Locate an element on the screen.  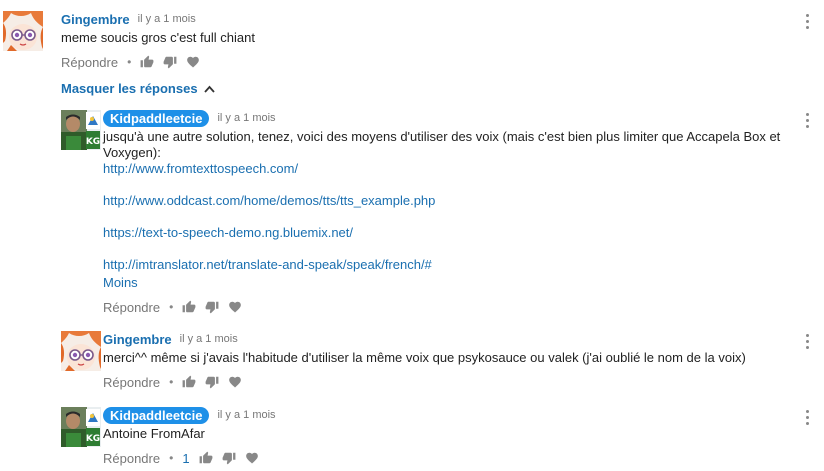
comment-link: http://www.fromtexttospeech.com/ is located at coordinates (443, 169).